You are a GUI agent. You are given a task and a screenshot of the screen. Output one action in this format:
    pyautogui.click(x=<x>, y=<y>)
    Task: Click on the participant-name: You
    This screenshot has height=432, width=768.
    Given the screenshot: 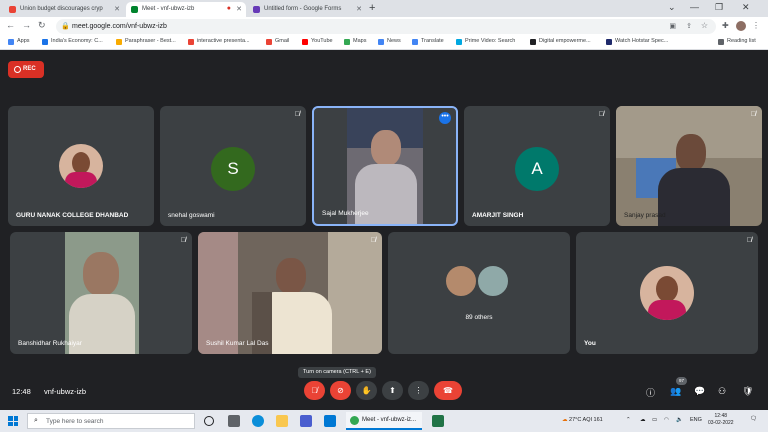 What is the action you would take?
    pyautogui.click(x=590, y=343)
    